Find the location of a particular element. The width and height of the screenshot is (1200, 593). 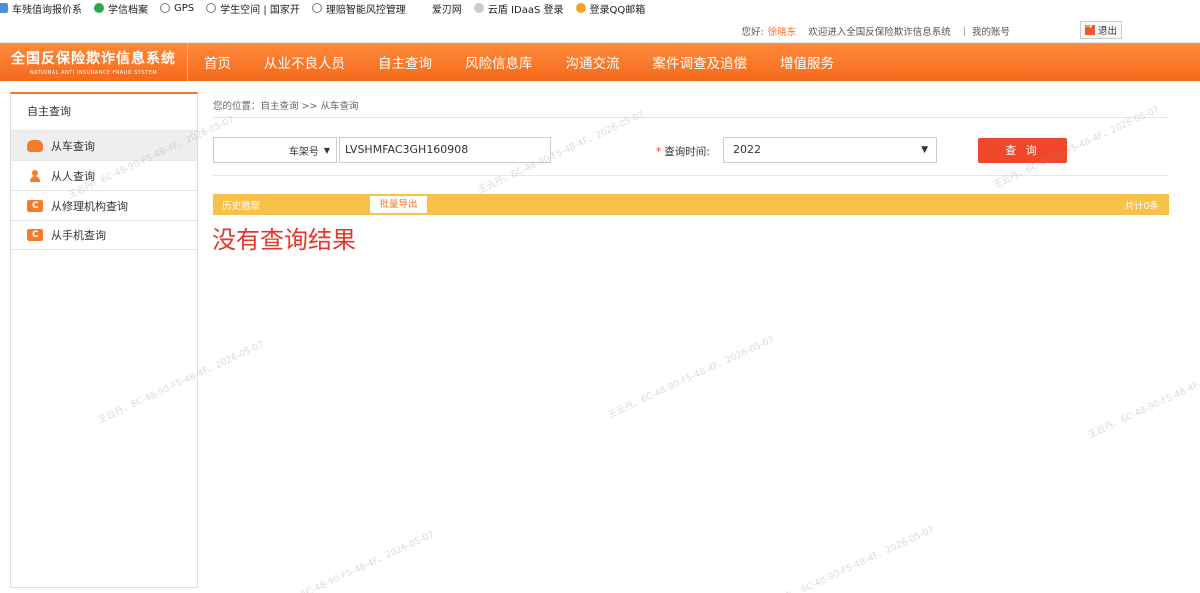

blank-icon is located at coordinates (423, 8).